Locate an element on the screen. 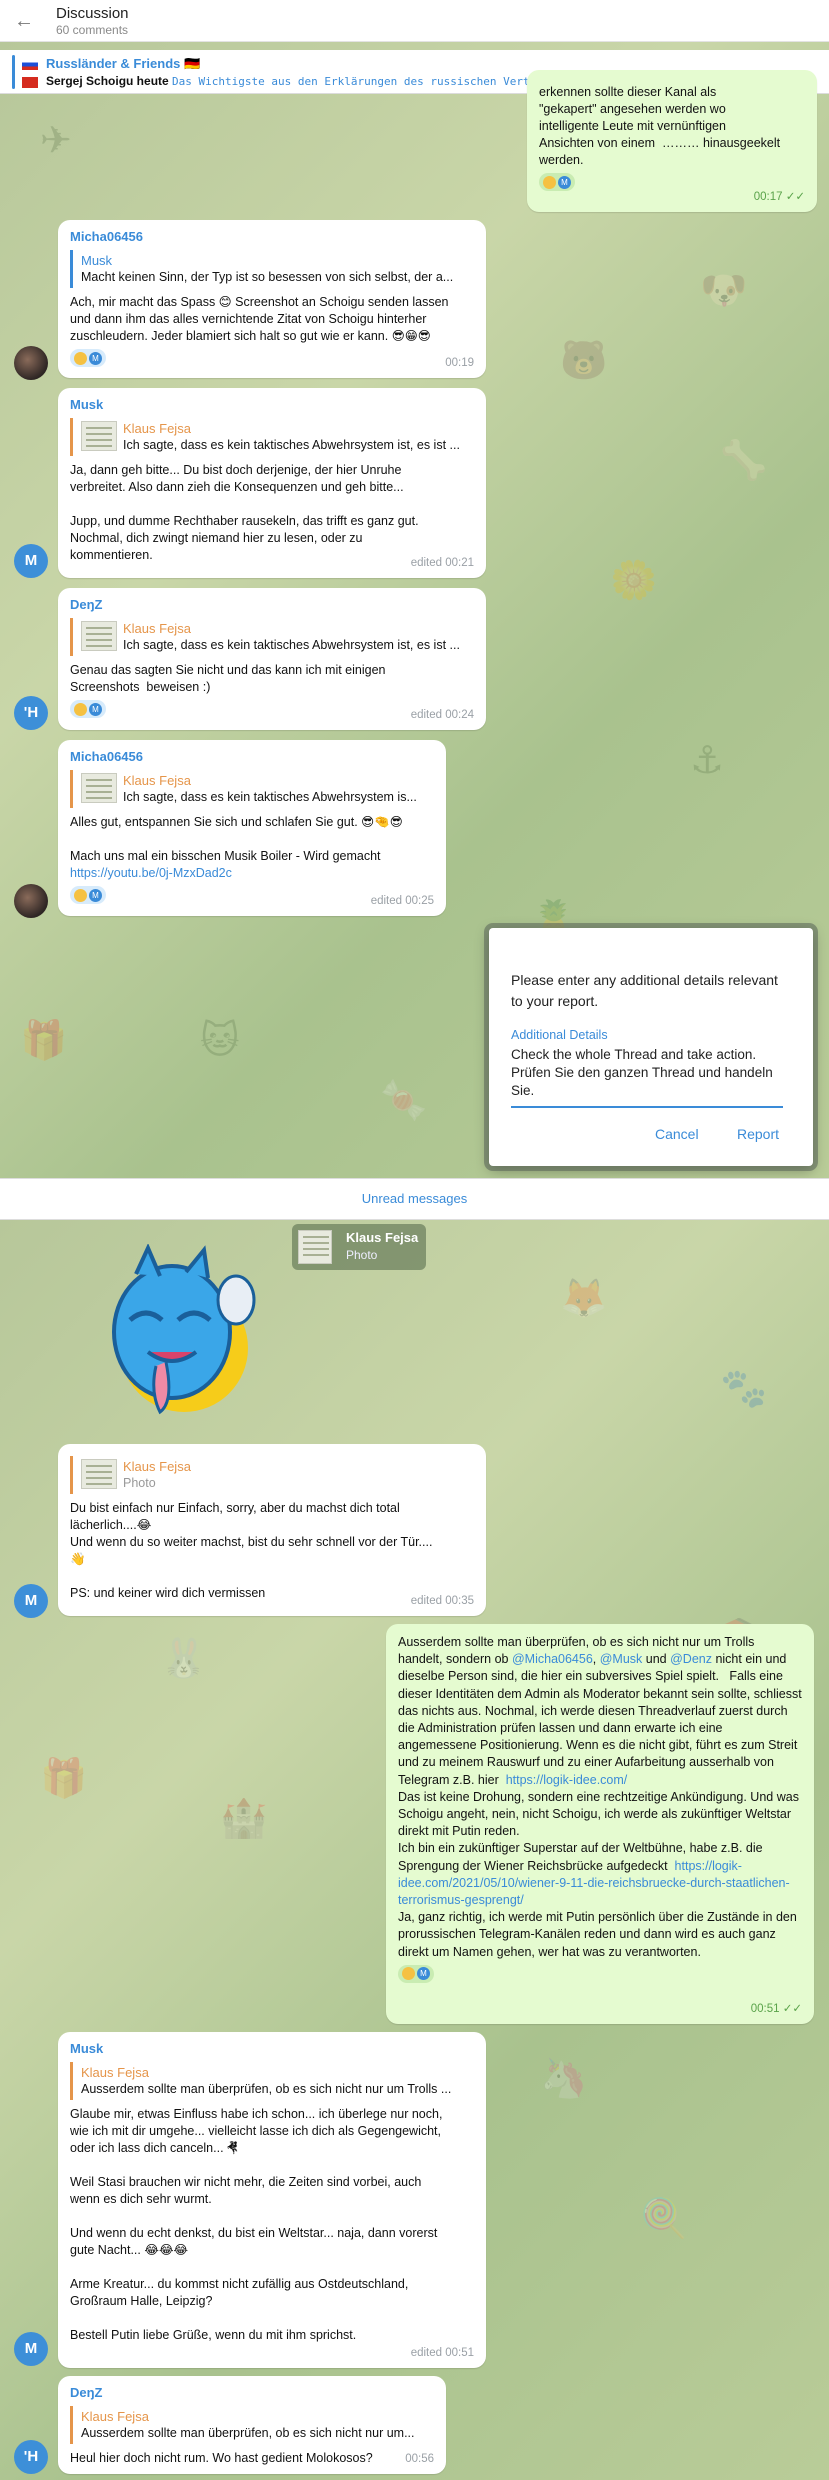  pinned-channel-name: Russländer & Friends 🇩🇪 is located at coordinates (123, 63).